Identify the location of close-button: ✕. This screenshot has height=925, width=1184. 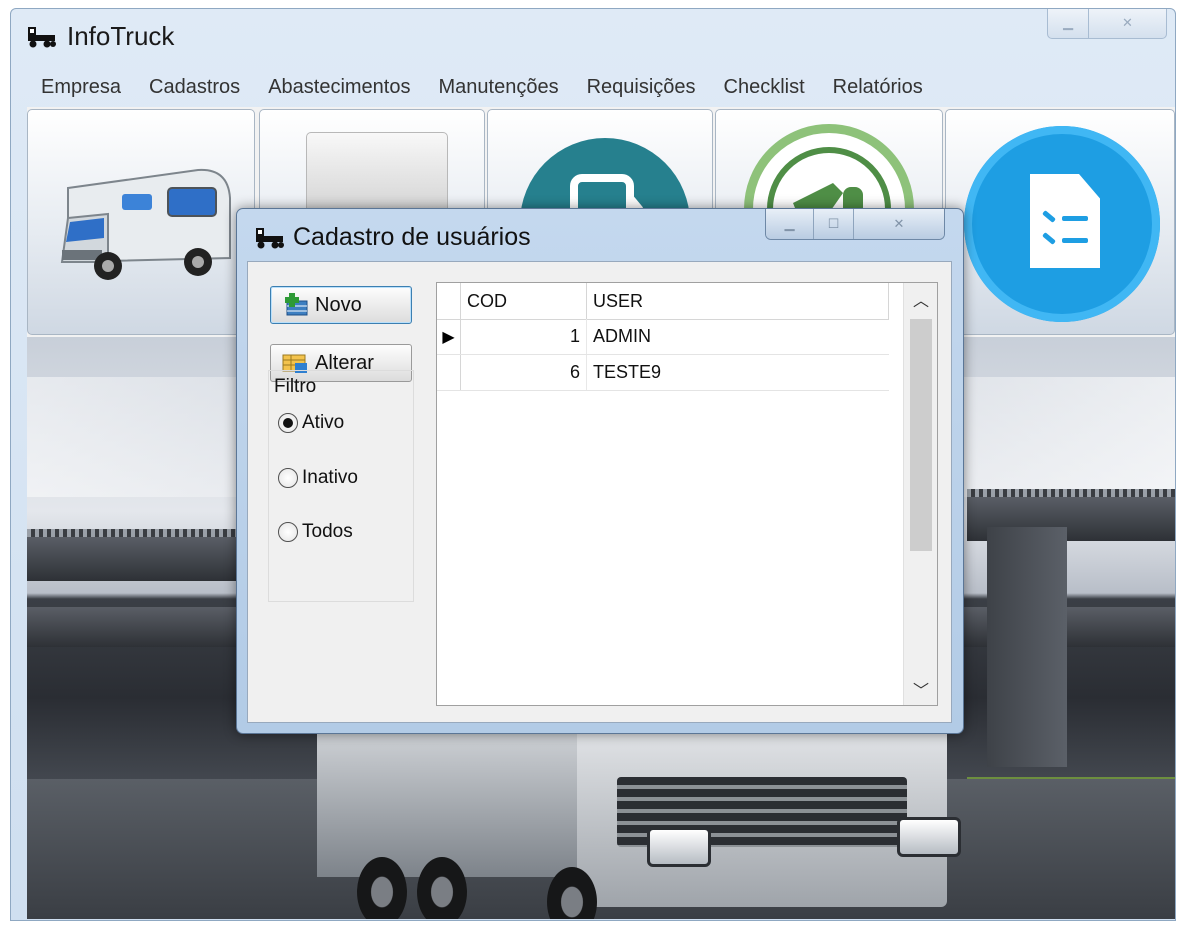
(1128, 24).